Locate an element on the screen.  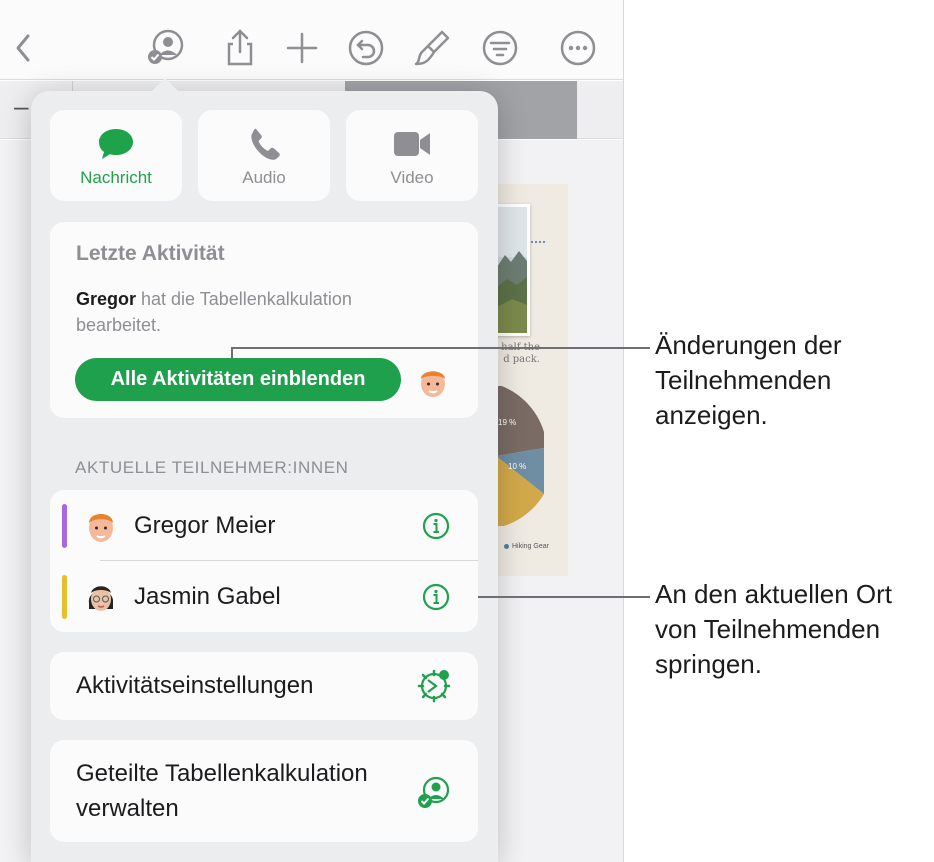
activity-settings-label: Aktivitätseinstellungen is located at coordinates (195, 685).